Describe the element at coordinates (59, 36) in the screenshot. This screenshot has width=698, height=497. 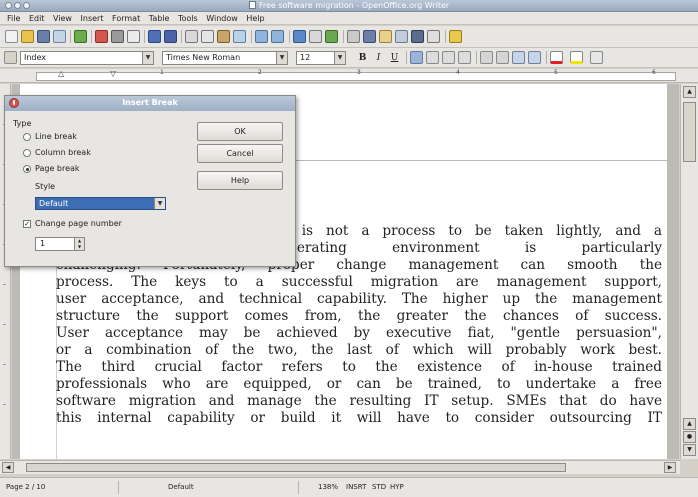
I see `email-icon` at that location.